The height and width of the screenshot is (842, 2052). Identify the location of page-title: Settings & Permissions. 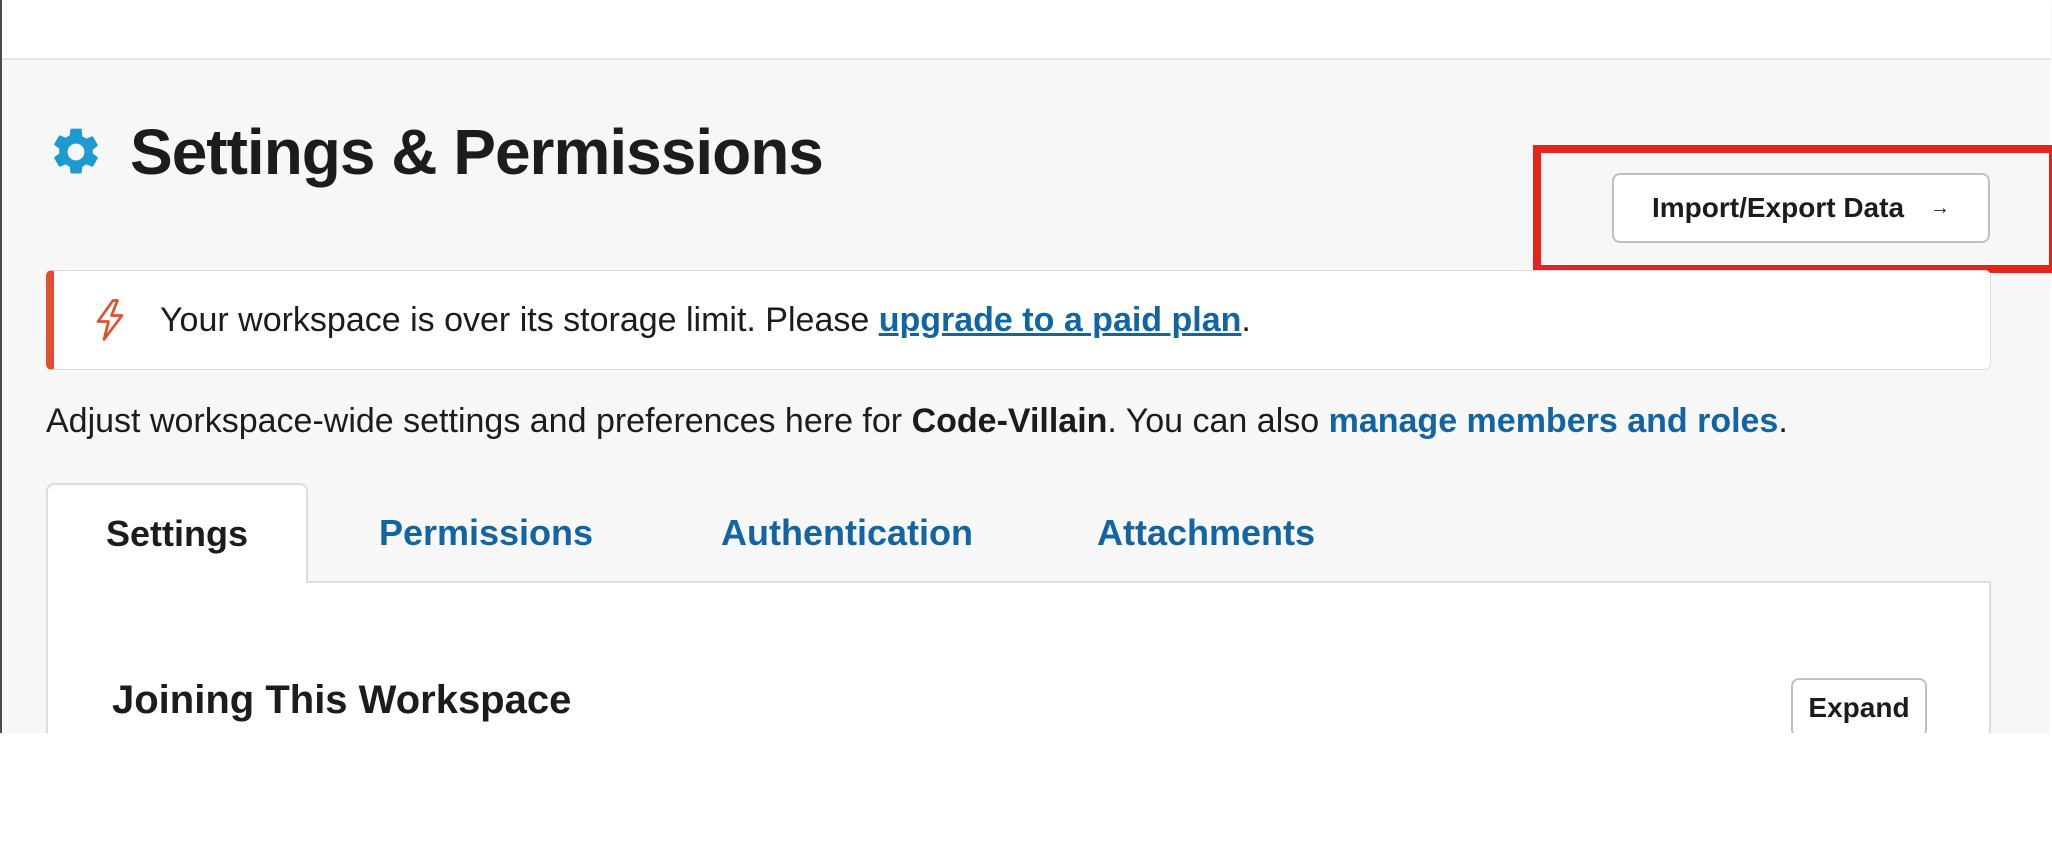
(477, 152).